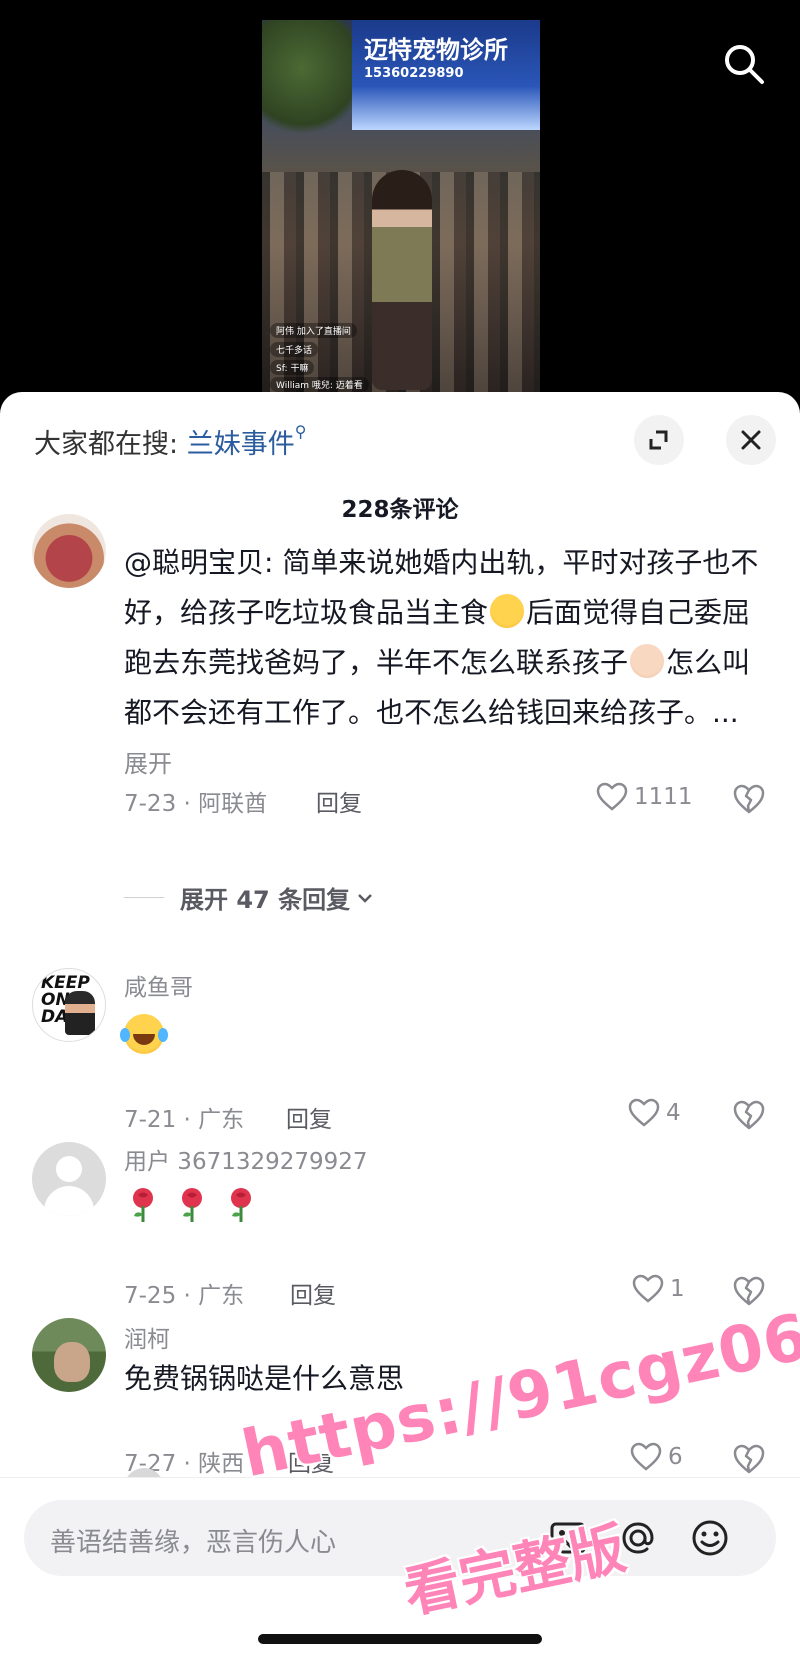 The image size is (800, 1657). What do you see at coordinates (400, 1639) in the screenshot?
I see `home-indicator` at bounding box center [400, 1639].